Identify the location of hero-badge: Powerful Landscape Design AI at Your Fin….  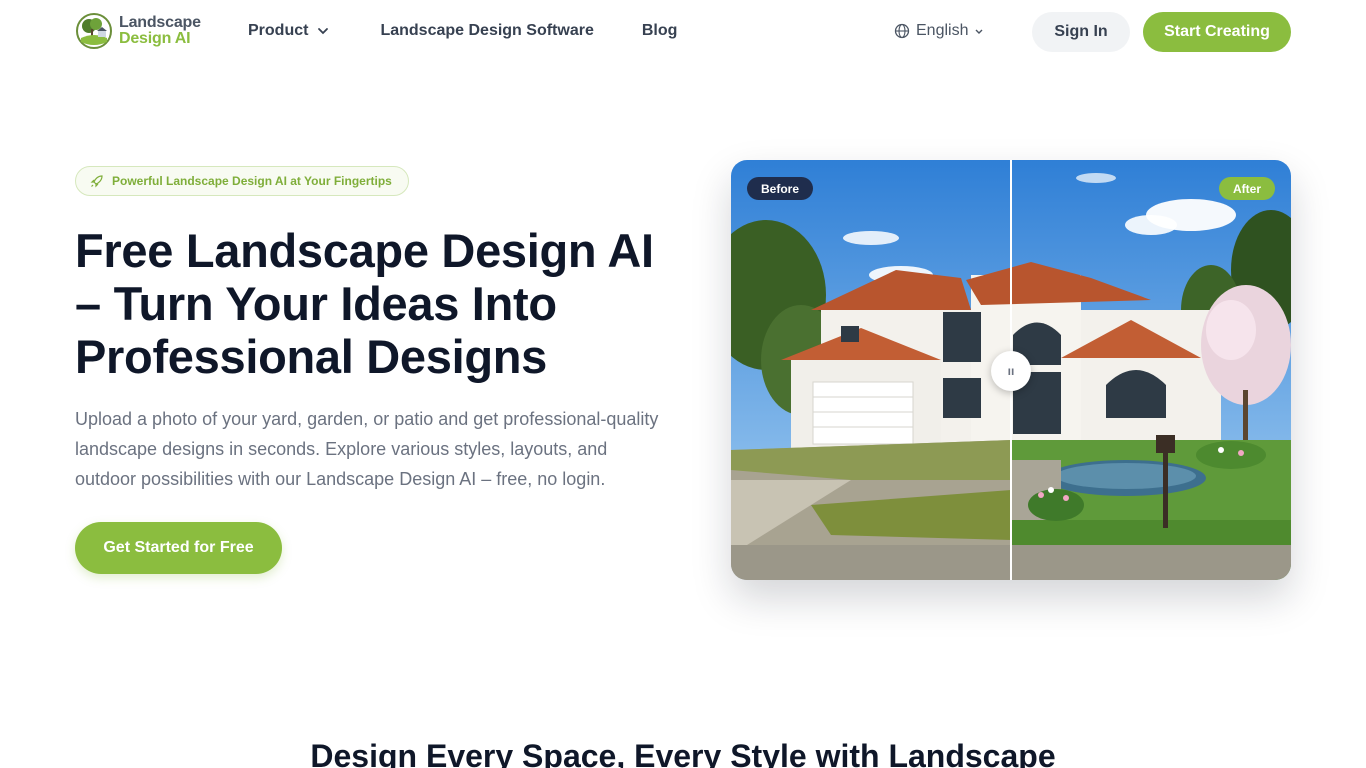
(242, 181).